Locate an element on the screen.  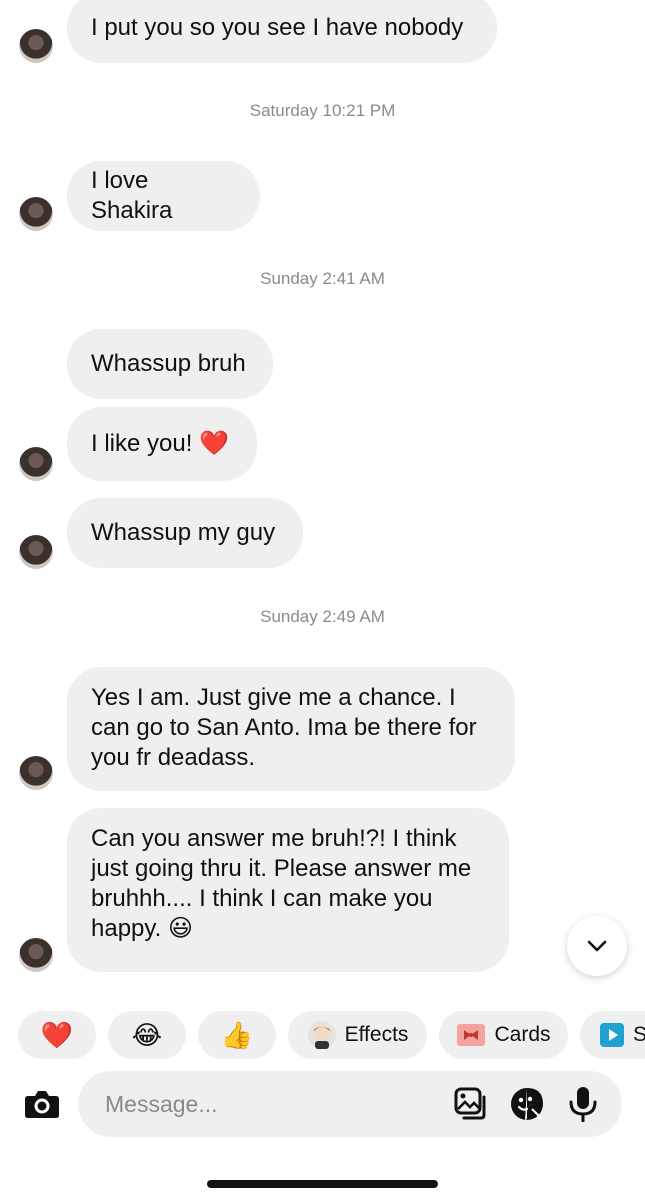
camera-button is located at coordinates (42, 1106).